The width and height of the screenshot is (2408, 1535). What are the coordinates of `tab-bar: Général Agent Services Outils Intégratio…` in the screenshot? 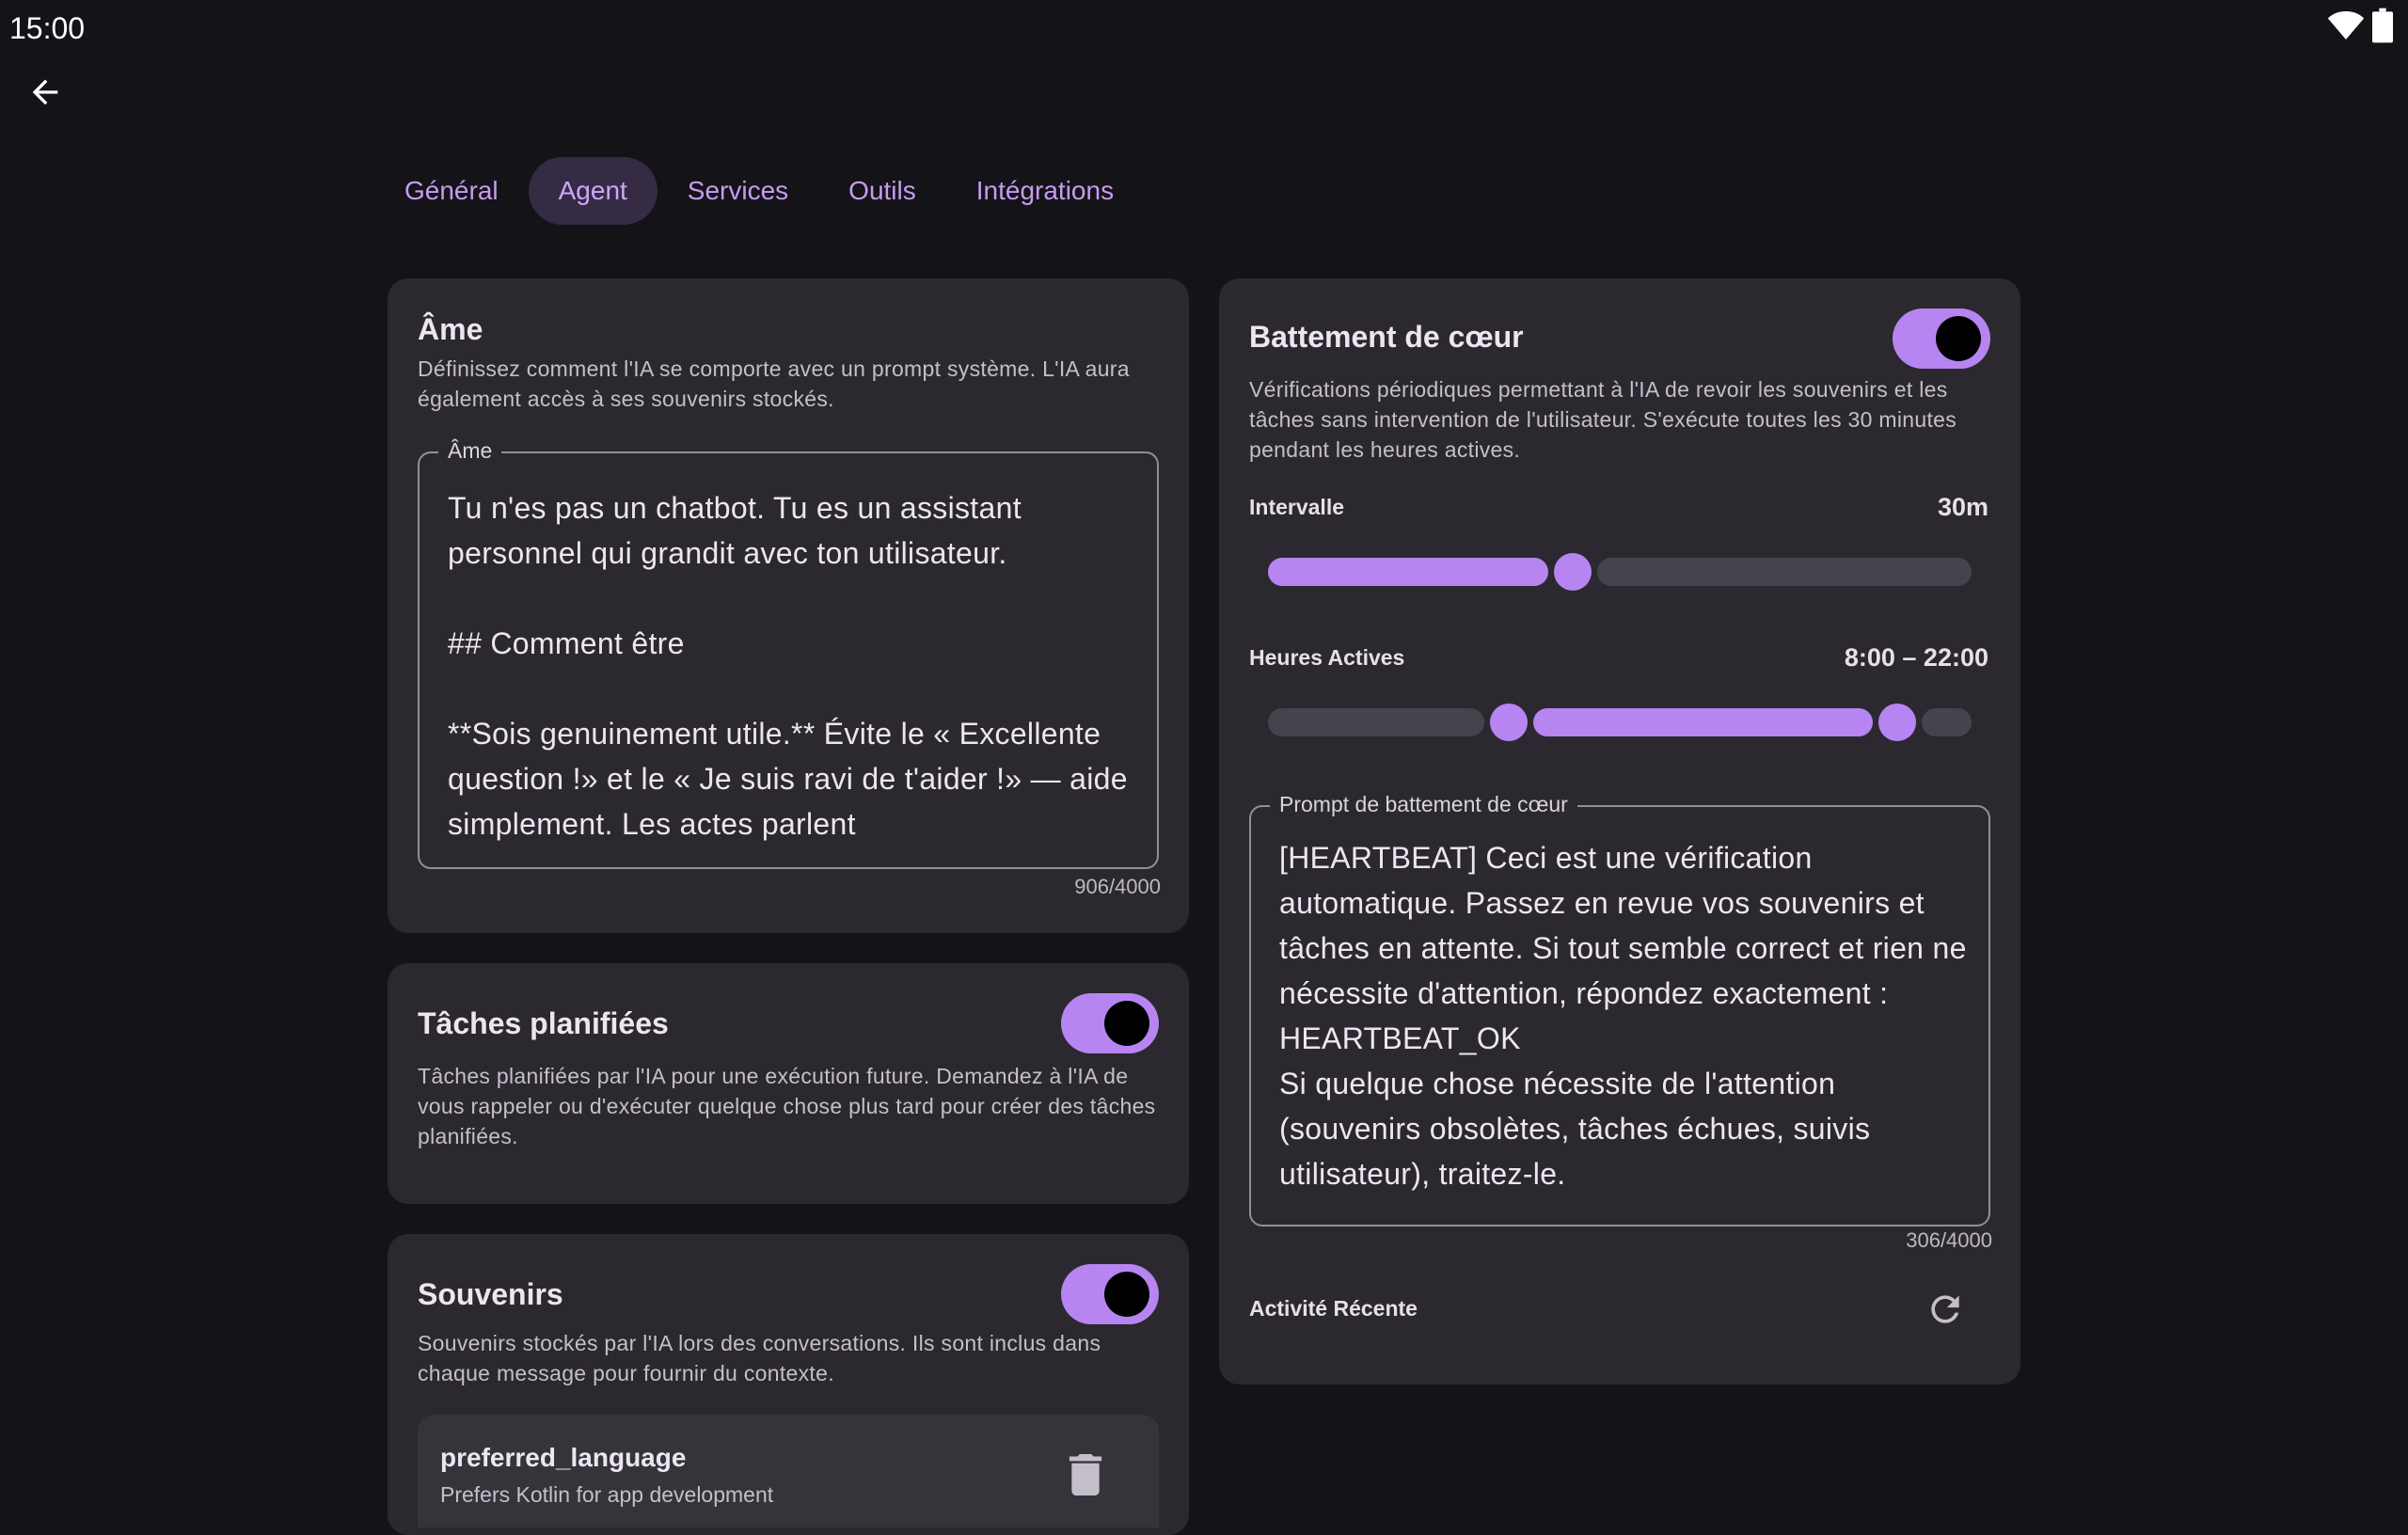 It's located at (759, 191).